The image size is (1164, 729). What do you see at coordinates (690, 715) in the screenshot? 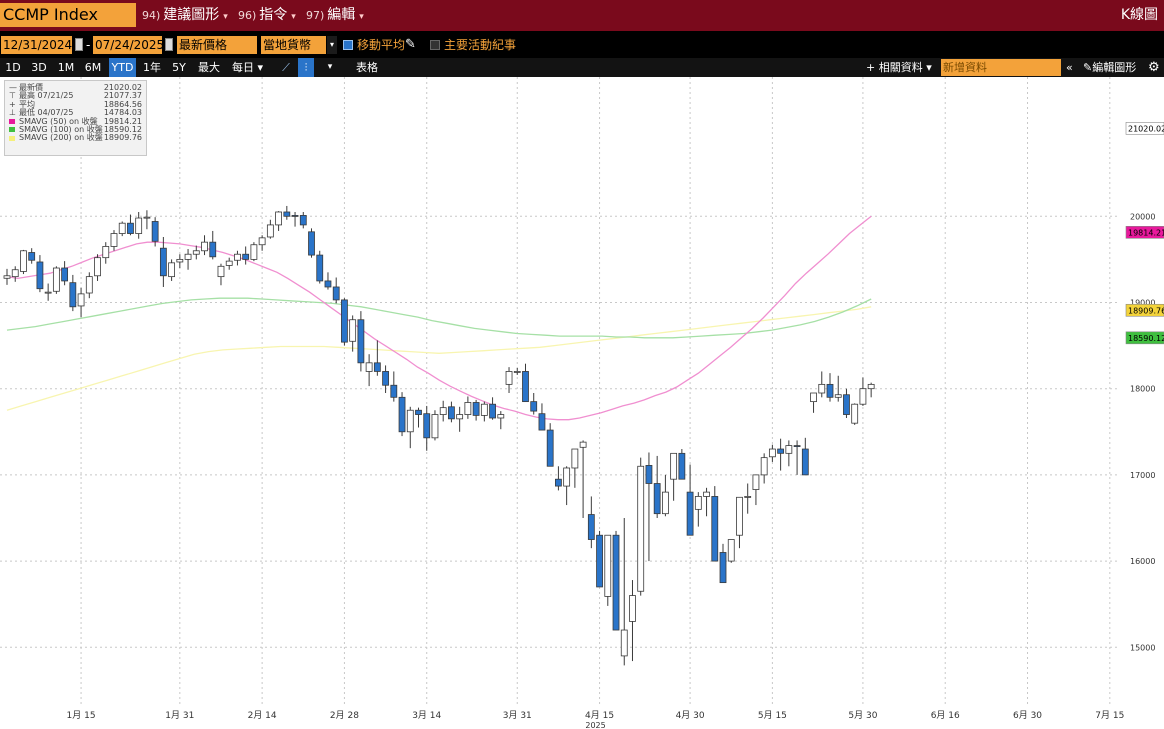
I see `x-tick-label: 4月 30` at bounding box center [690, 715].